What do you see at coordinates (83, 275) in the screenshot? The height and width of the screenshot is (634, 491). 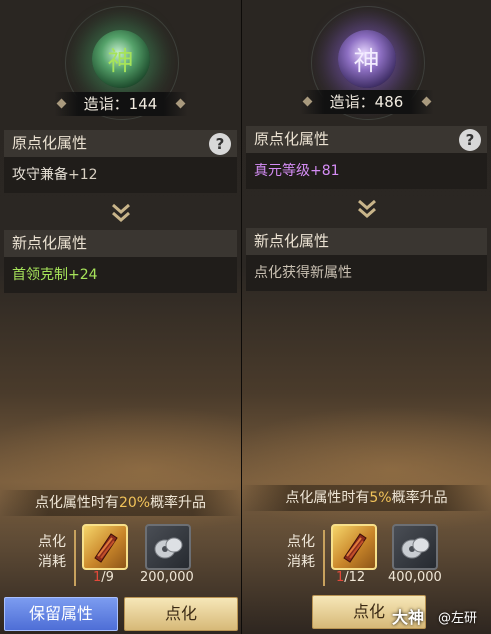 I see `new-attr-value: +24` at bounding box center [83, 275].